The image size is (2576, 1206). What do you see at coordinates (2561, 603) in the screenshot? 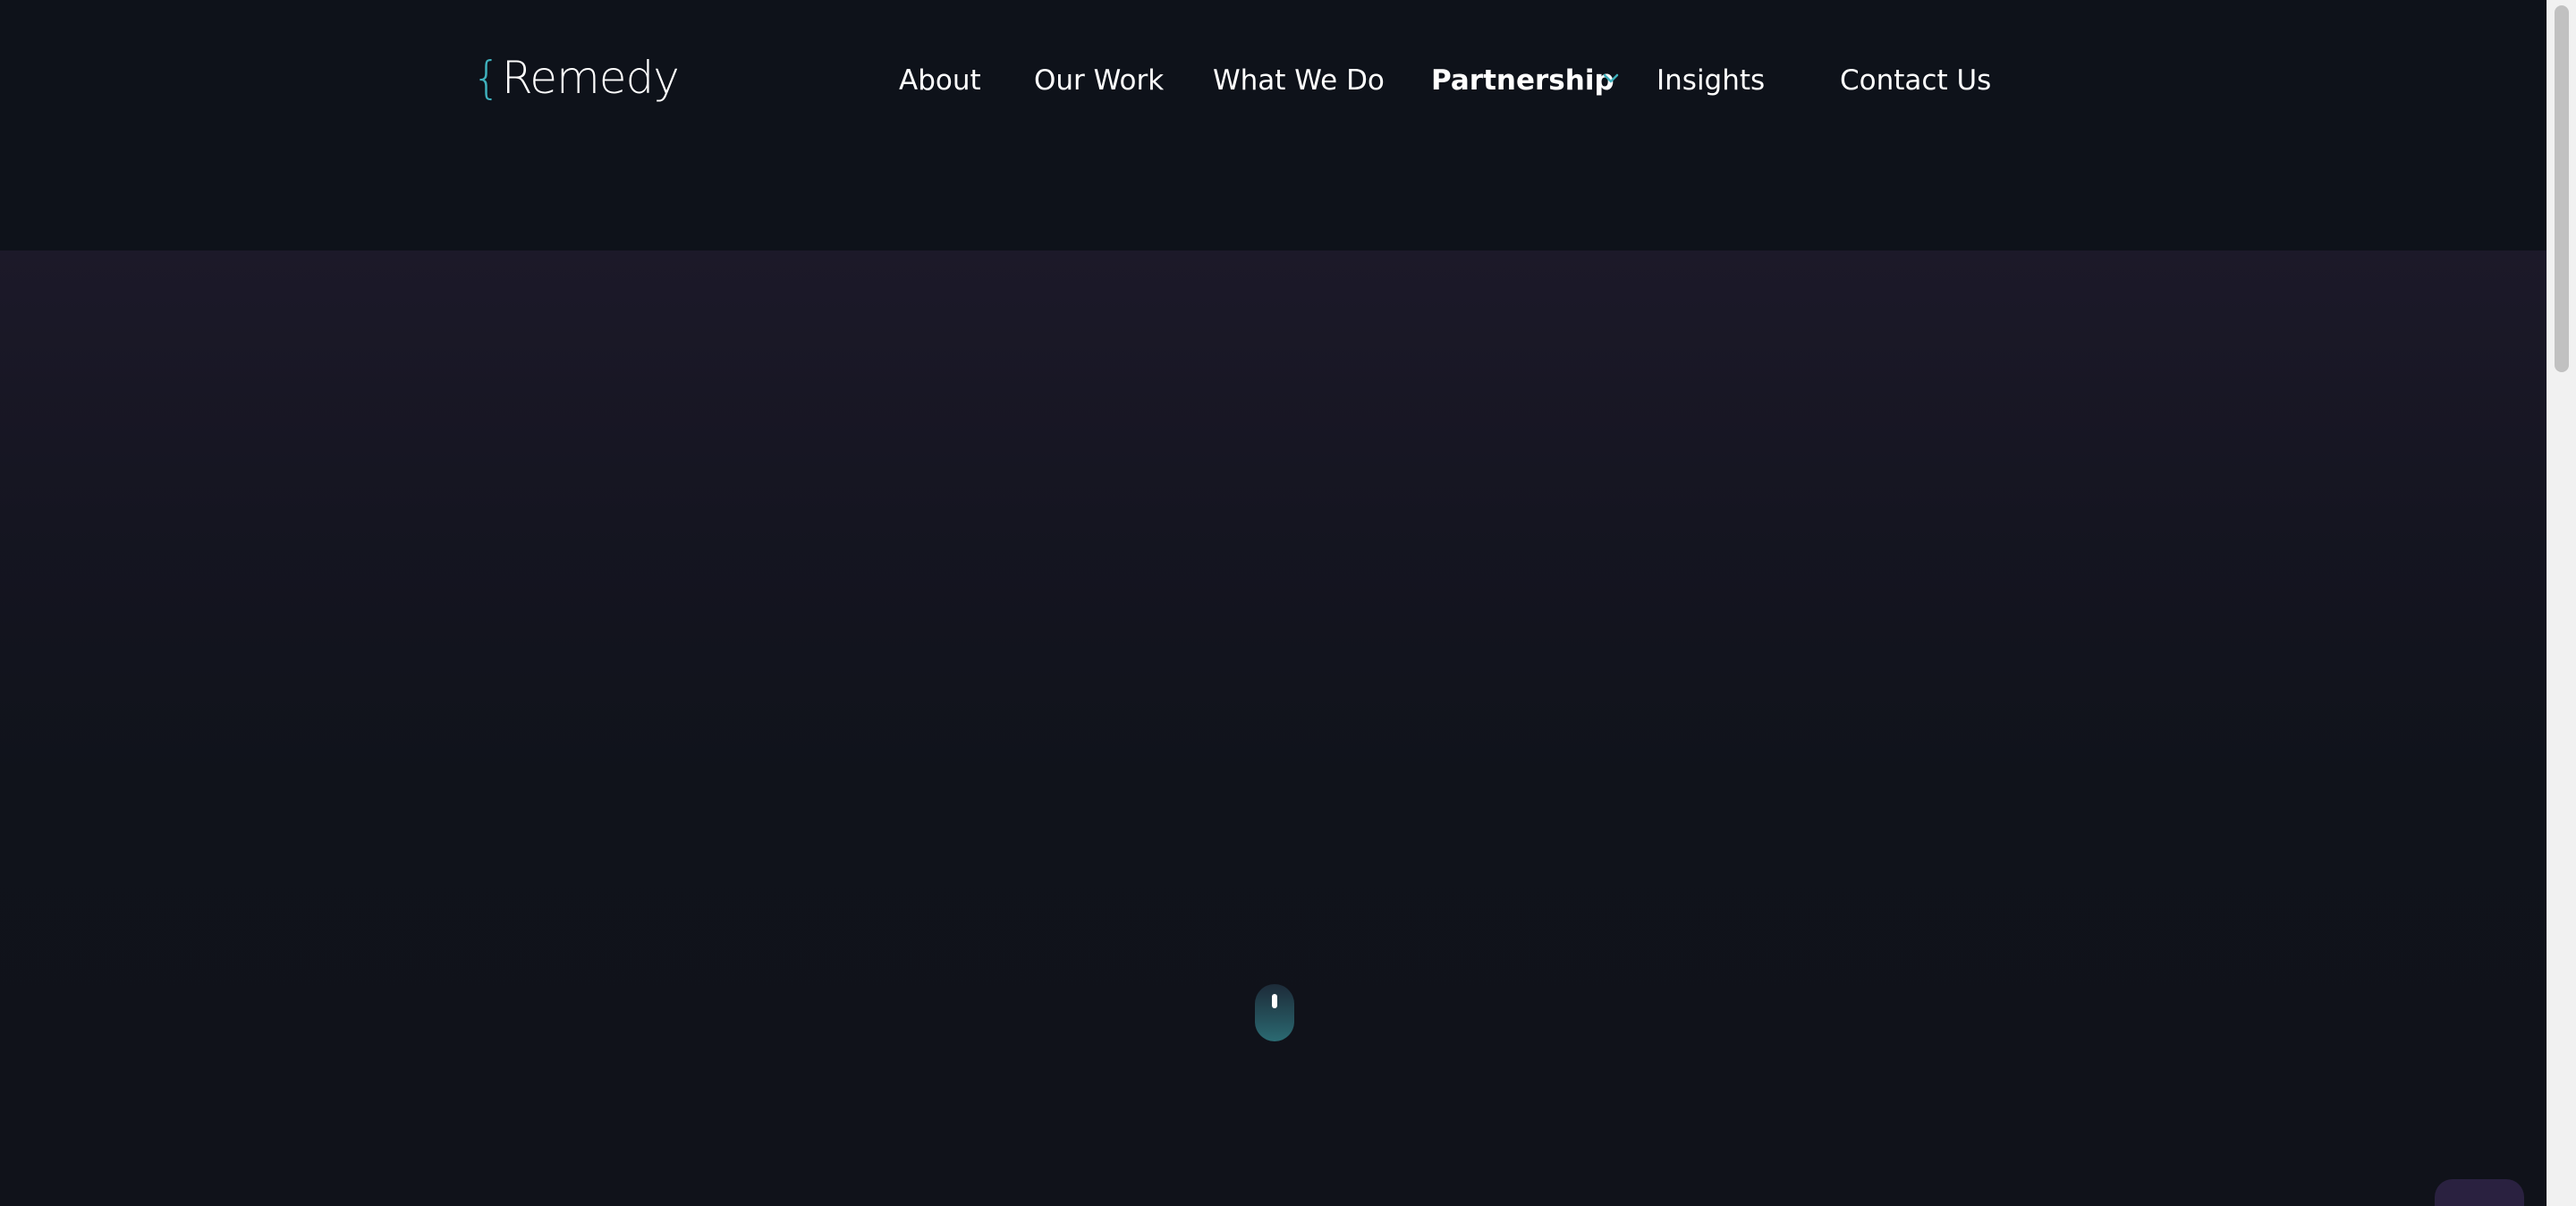
I see `scrollbar` at bounding box center [2561, 603].